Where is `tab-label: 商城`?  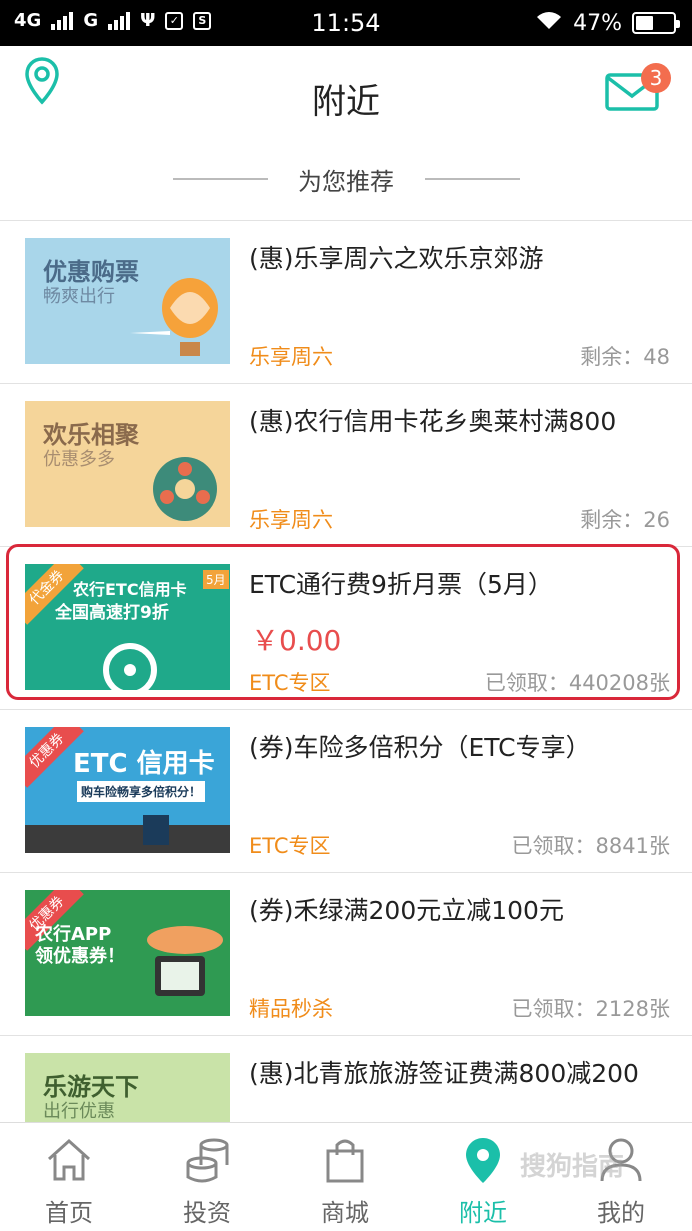 tab-label: 商城 is located at coordinates (345, 1213).